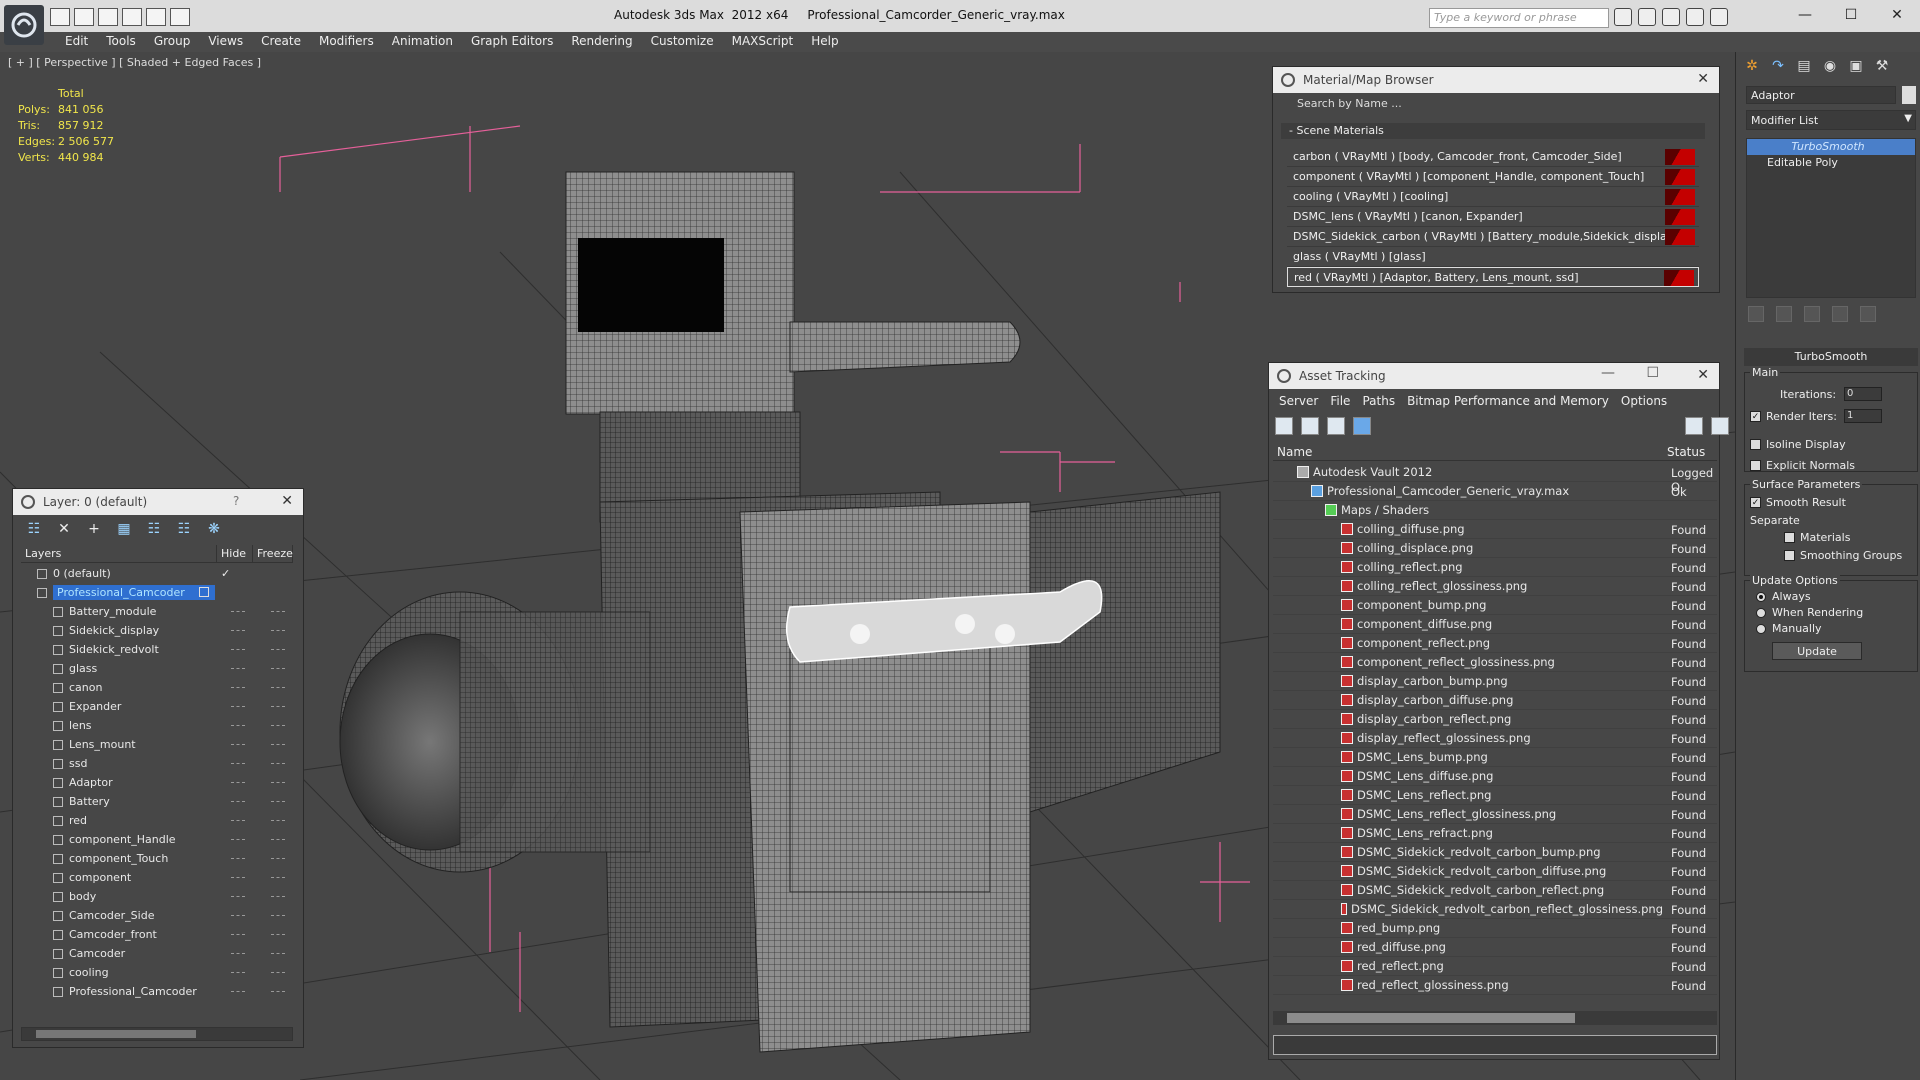  Describe the element at coordinates (157, 763) in the screenshot. I see `layer-row: ssd` at that location.